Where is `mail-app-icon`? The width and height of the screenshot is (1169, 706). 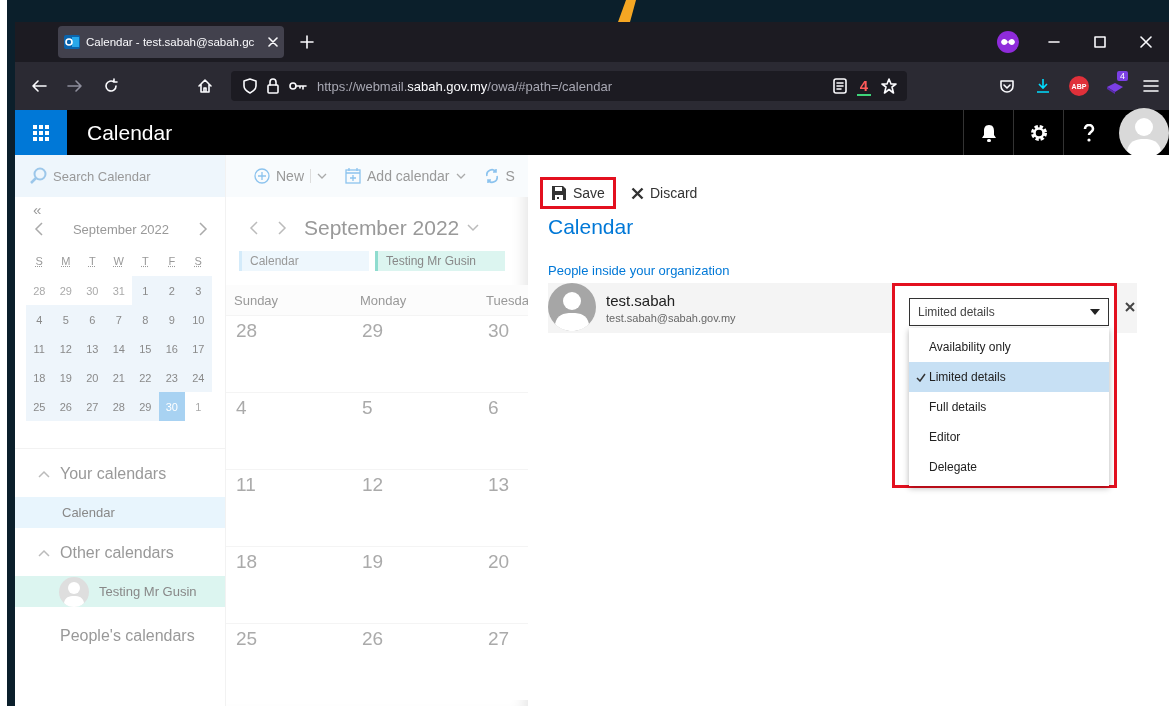
mail-app-icon is located at coordinates (72, 42).